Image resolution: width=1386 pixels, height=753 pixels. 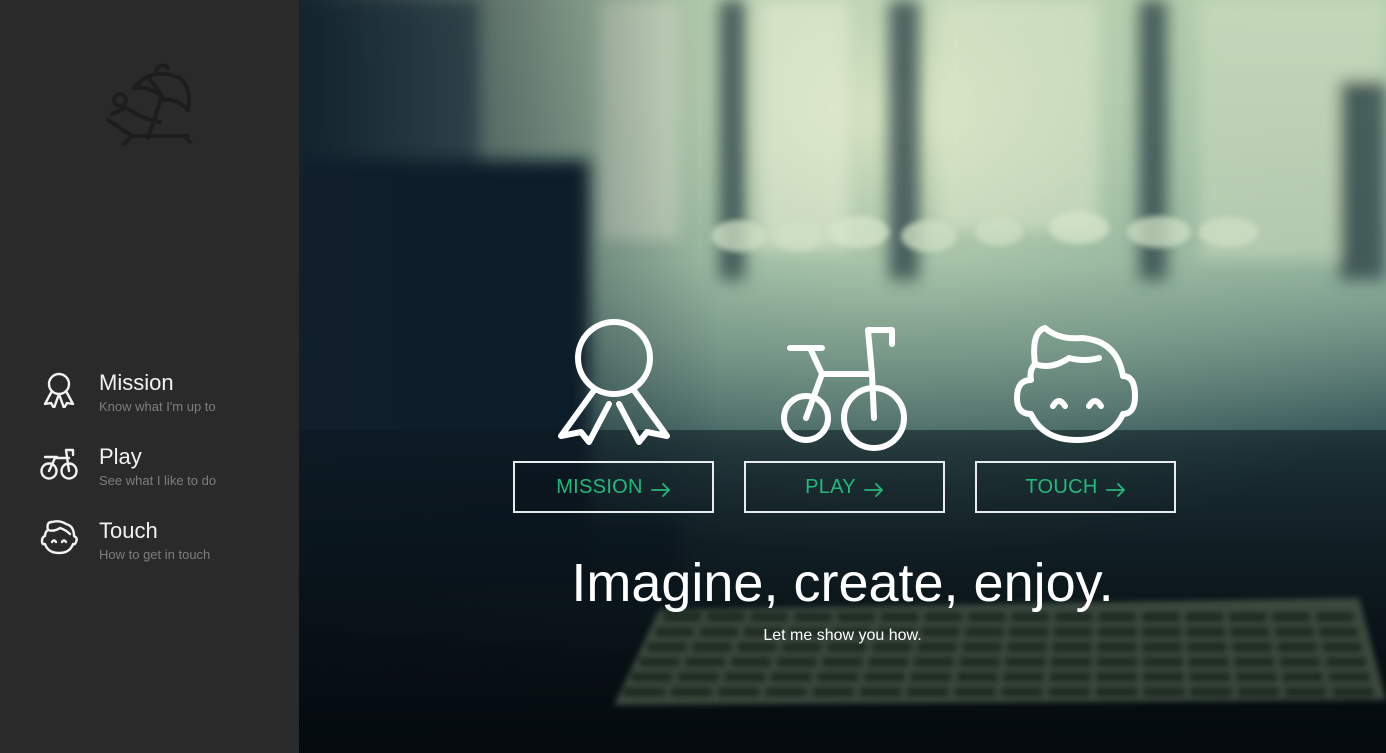 I want to click on touch-button: TOUCH, so click(x=1075, y=487).